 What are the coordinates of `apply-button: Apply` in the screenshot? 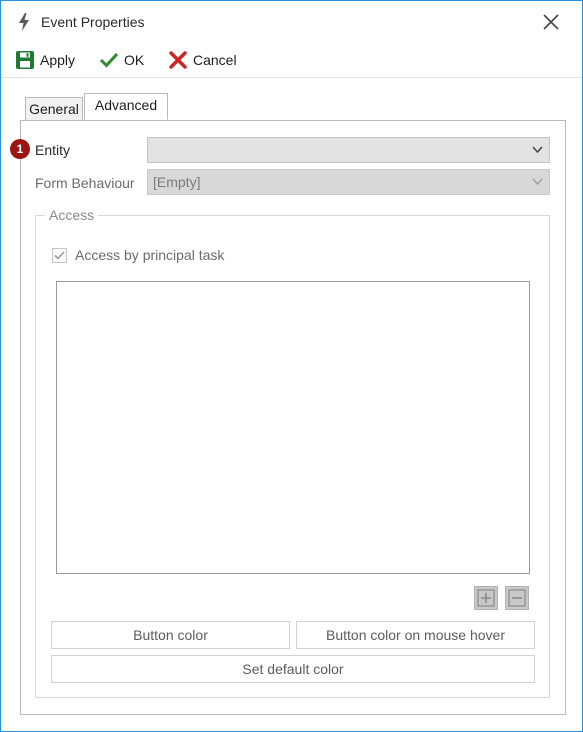 It's located at (45, 60).